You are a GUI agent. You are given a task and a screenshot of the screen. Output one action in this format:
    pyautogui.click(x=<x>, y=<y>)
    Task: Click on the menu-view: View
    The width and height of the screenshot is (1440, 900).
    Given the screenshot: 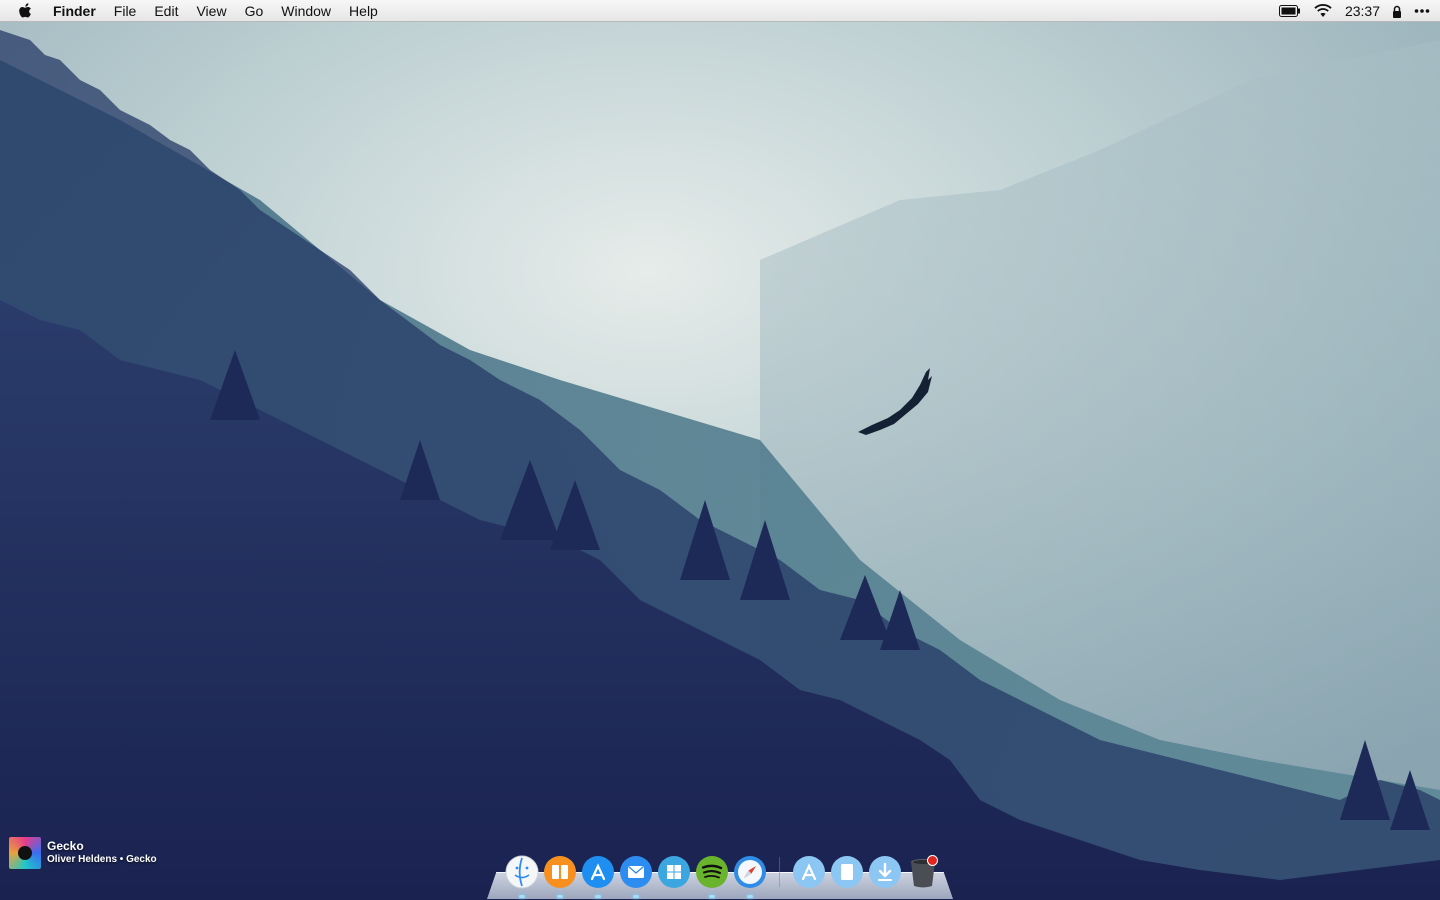 What is the action you would take?
    pyautogui.click(x=211, y=11)
    